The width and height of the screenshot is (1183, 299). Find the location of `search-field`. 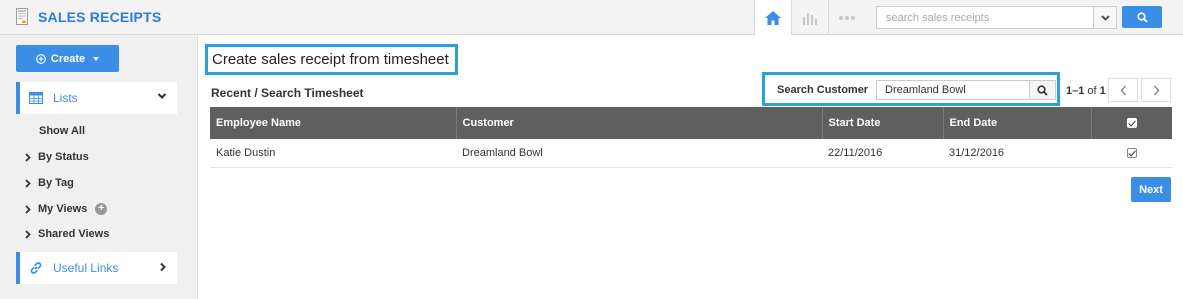

search-field is located at coordinates (996, 17).